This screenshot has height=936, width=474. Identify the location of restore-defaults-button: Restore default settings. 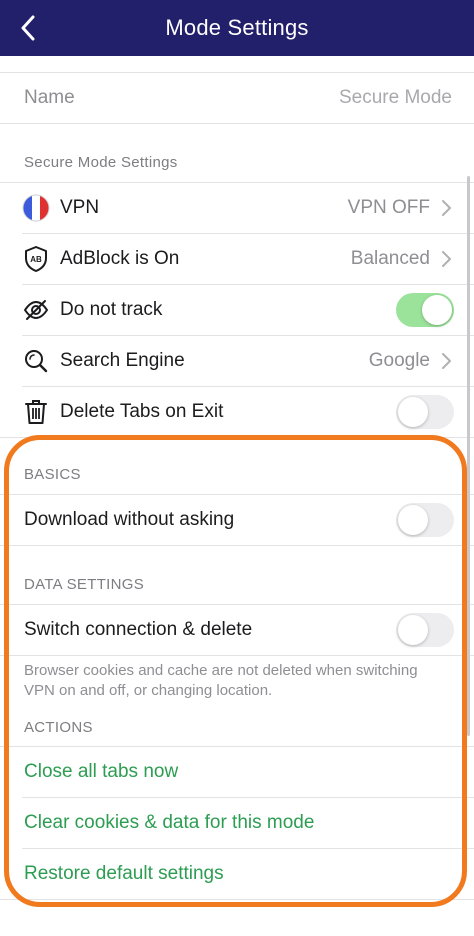
(124, 874).